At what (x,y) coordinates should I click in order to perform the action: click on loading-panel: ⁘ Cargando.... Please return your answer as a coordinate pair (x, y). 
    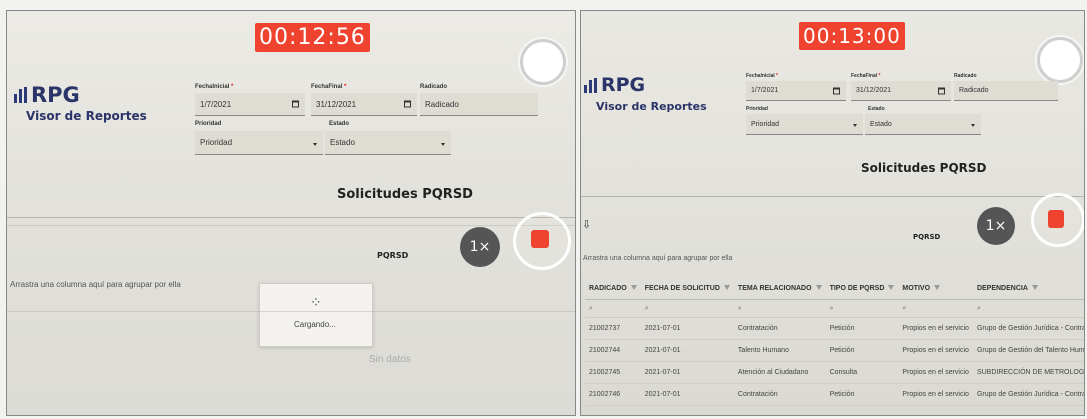
    Looking at the image, I should click on (316, 315).